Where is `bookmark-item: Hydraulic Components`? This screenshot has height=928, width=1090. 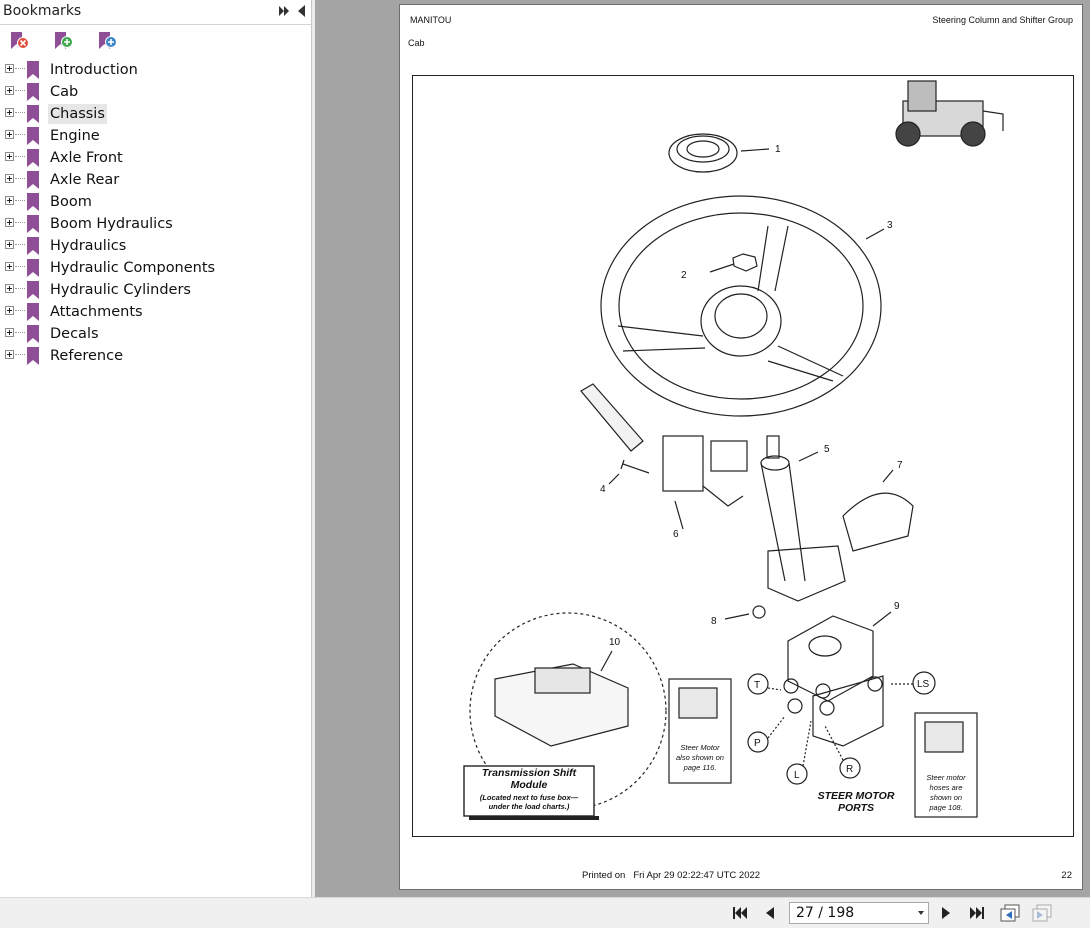
bookmark-item: Hydraulic Components is located at coordinates (155, 268).